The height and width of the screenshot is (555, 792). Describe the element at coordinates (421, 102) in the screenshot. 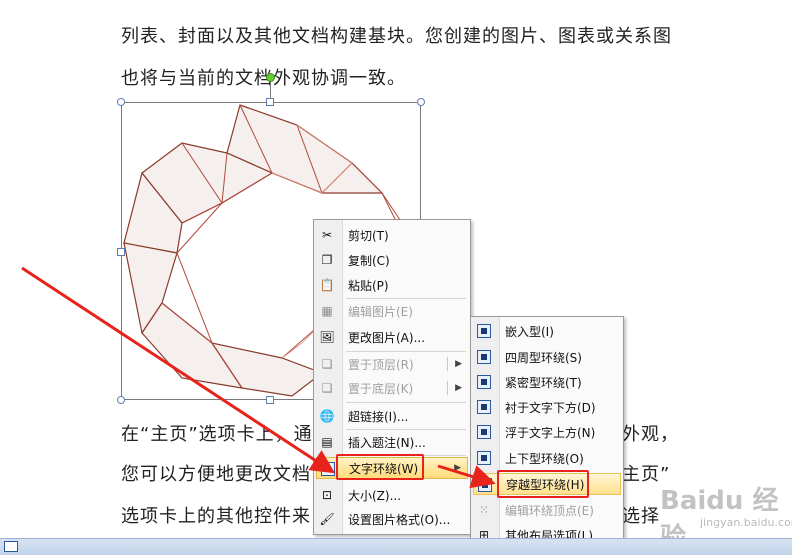

I see `resize-handle-top-right` at that location.